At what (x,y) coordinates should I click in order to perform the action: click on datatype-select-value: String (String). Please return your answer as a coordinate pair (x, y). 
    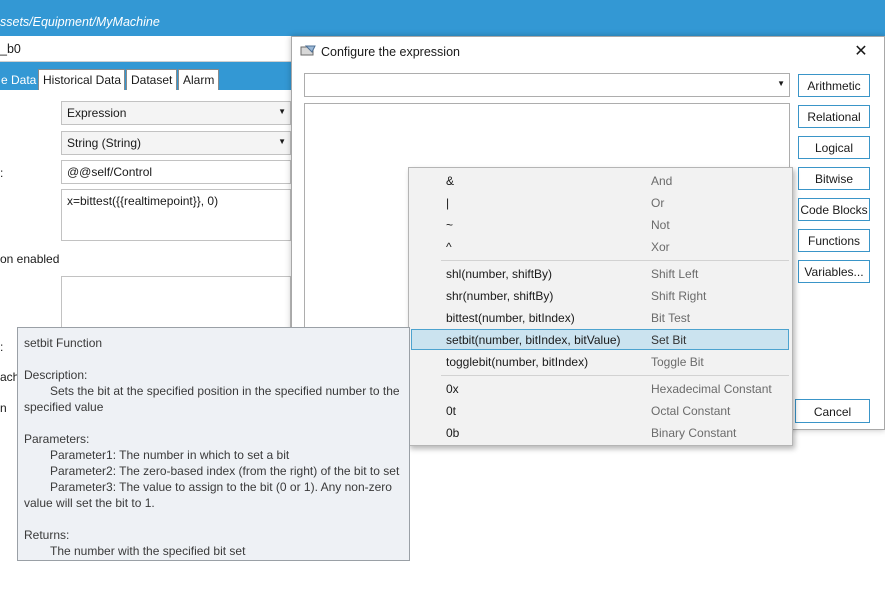
    Looking at the image, I should click on (104, 143).